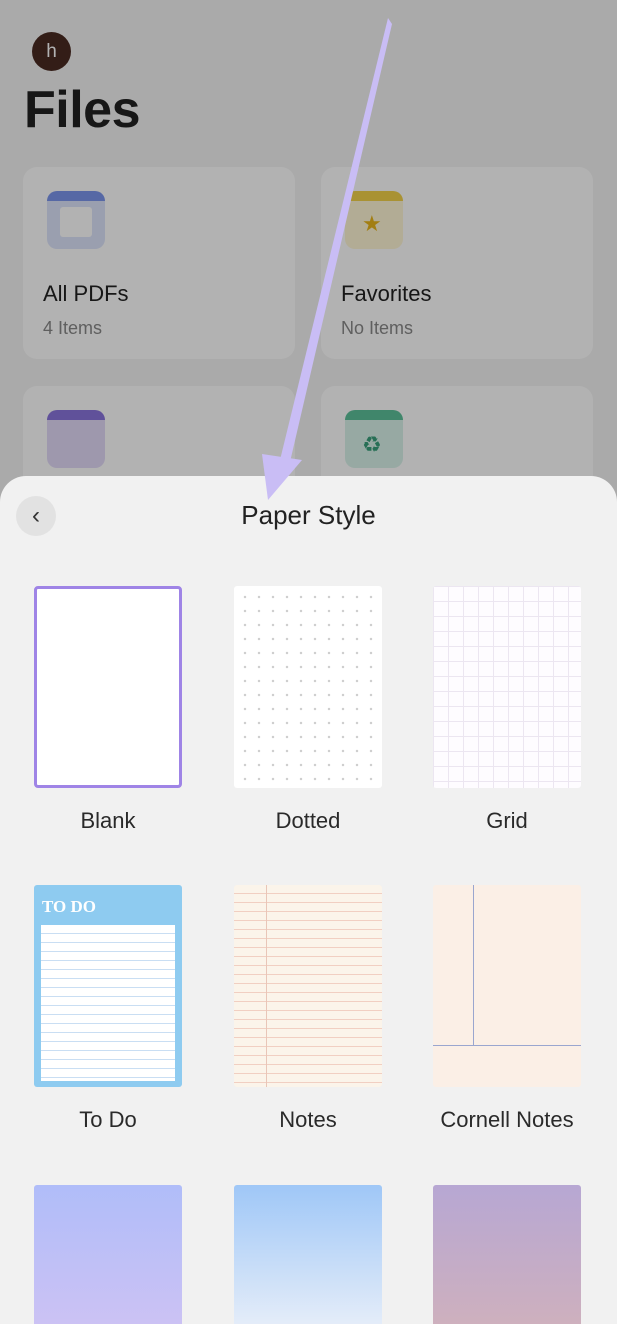  What do you see at coordinates (308, 820) in the screenshot?
I see `paper-style-label: Dotted` at bounding box center [308, 820].